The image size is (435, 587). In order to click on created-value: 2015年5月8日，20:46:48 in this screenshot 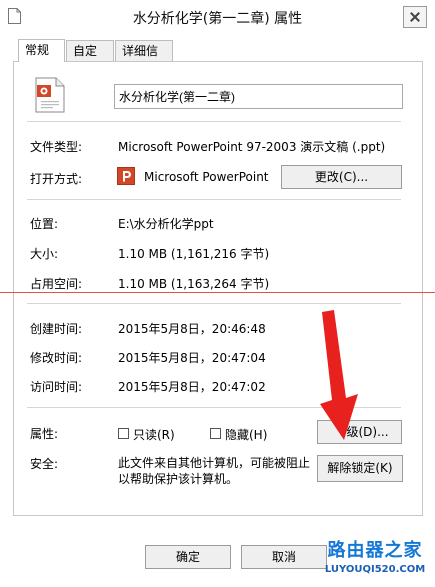, I will do `click(192, 329)`.